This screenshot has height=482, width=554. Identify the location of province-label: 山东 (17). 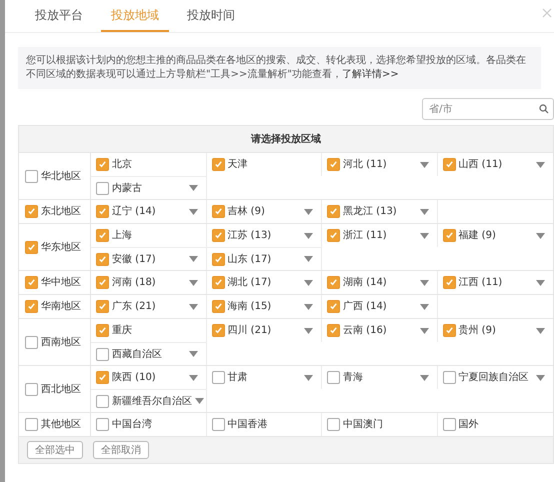
(250, 259).